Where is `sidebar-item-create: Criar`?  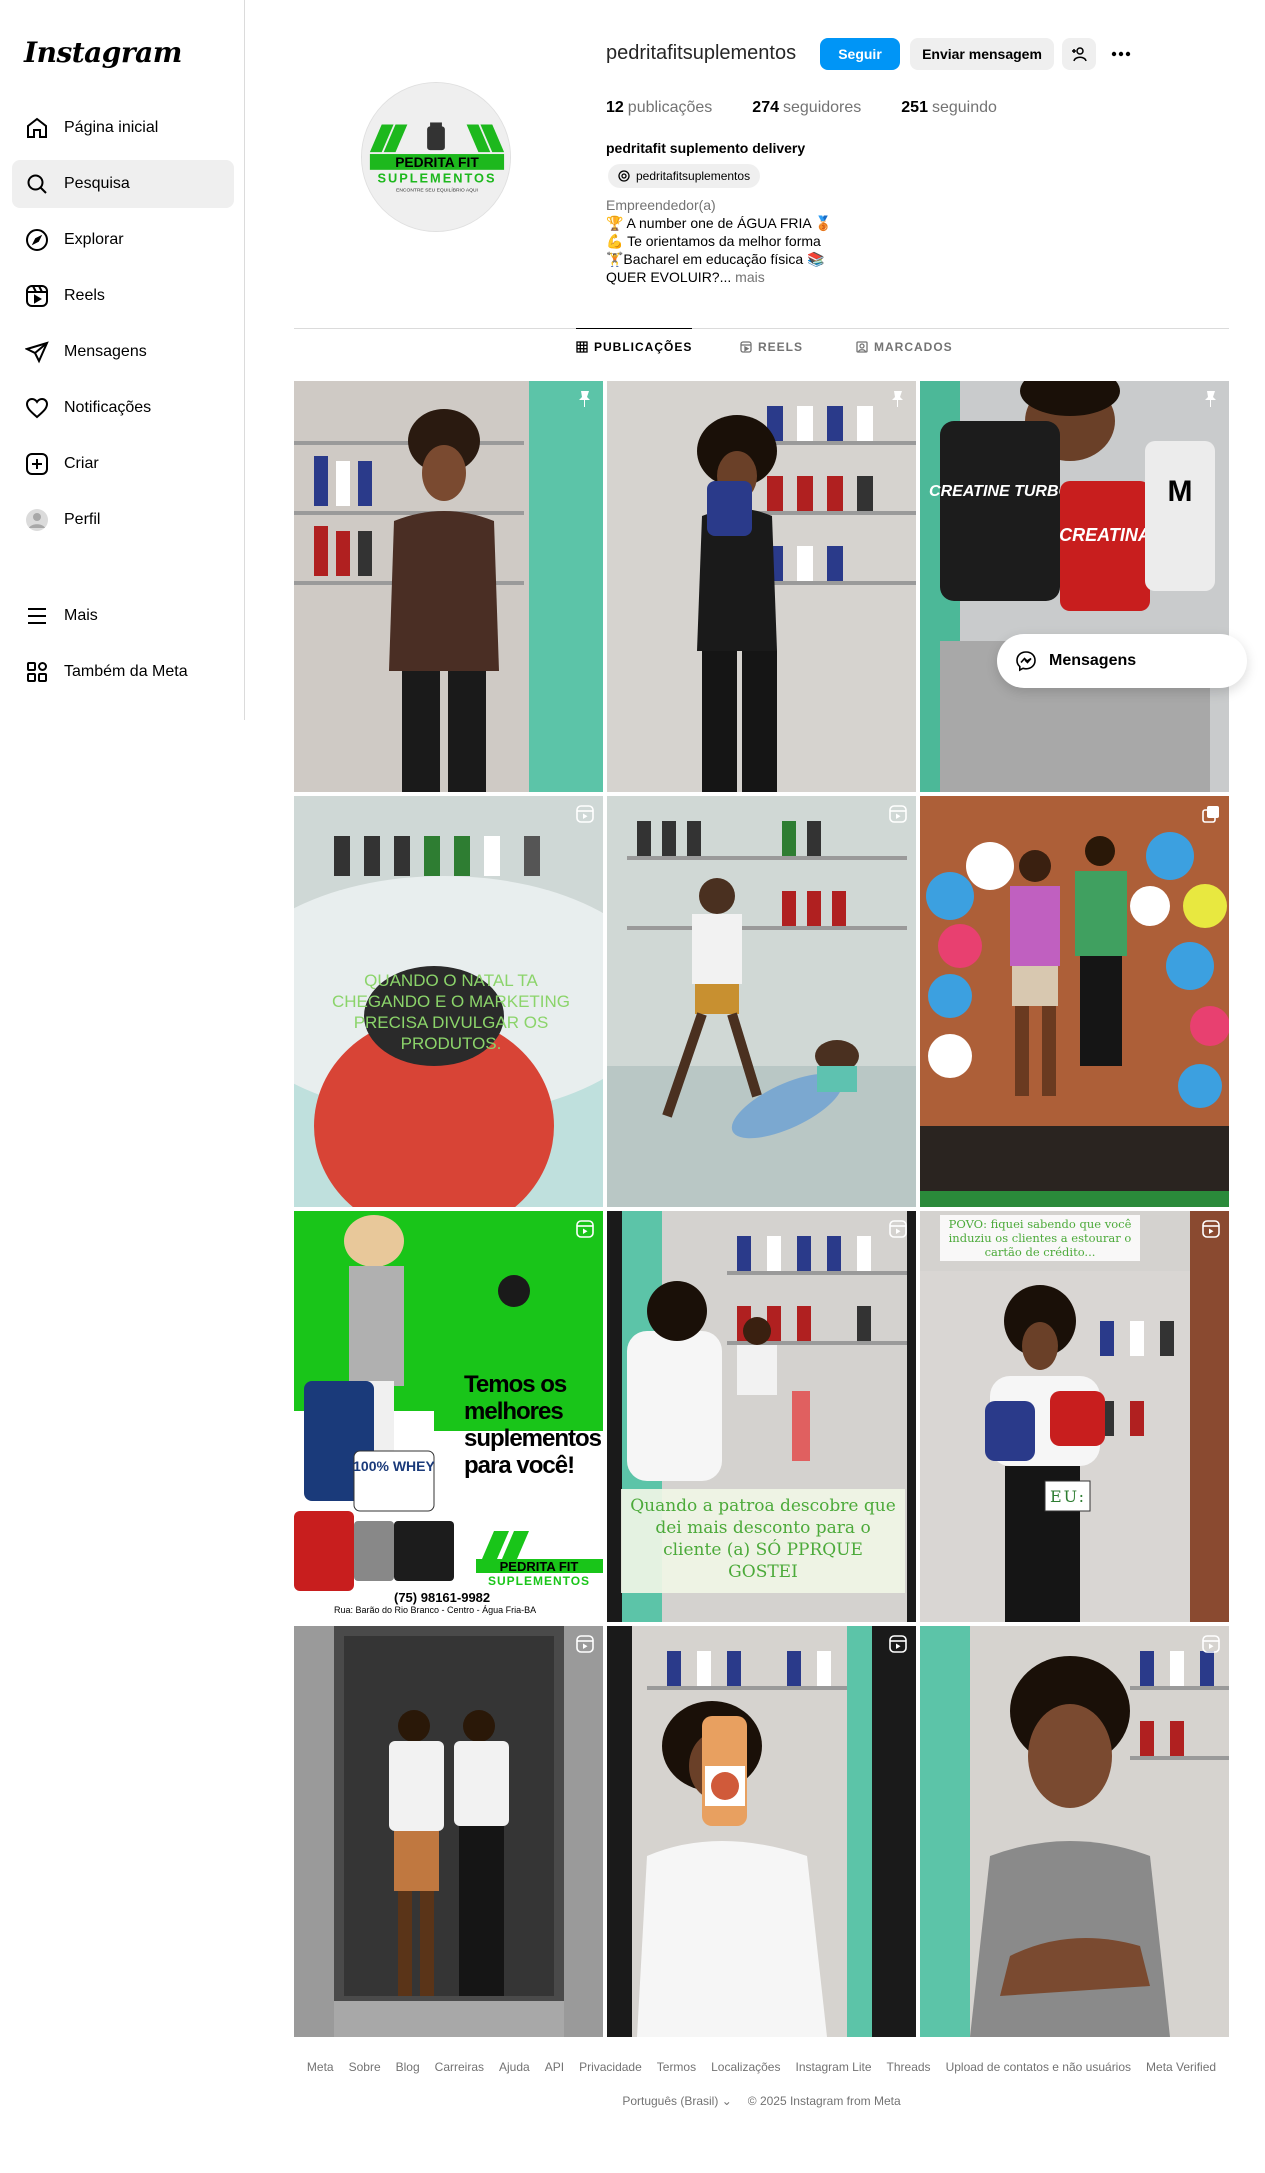 sidebar-item-create: Criar is located at coordinates (123, 464).